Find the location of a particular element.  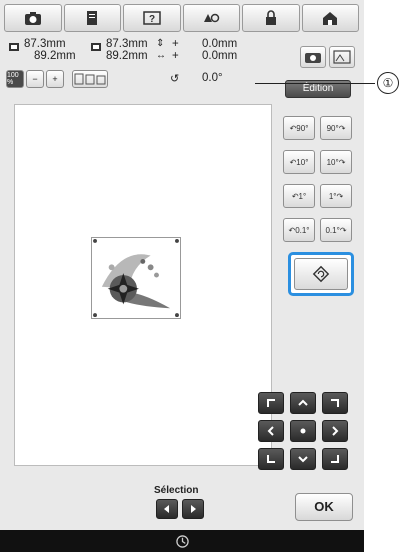

help-icon: ? is located at coordinates (152, 18).